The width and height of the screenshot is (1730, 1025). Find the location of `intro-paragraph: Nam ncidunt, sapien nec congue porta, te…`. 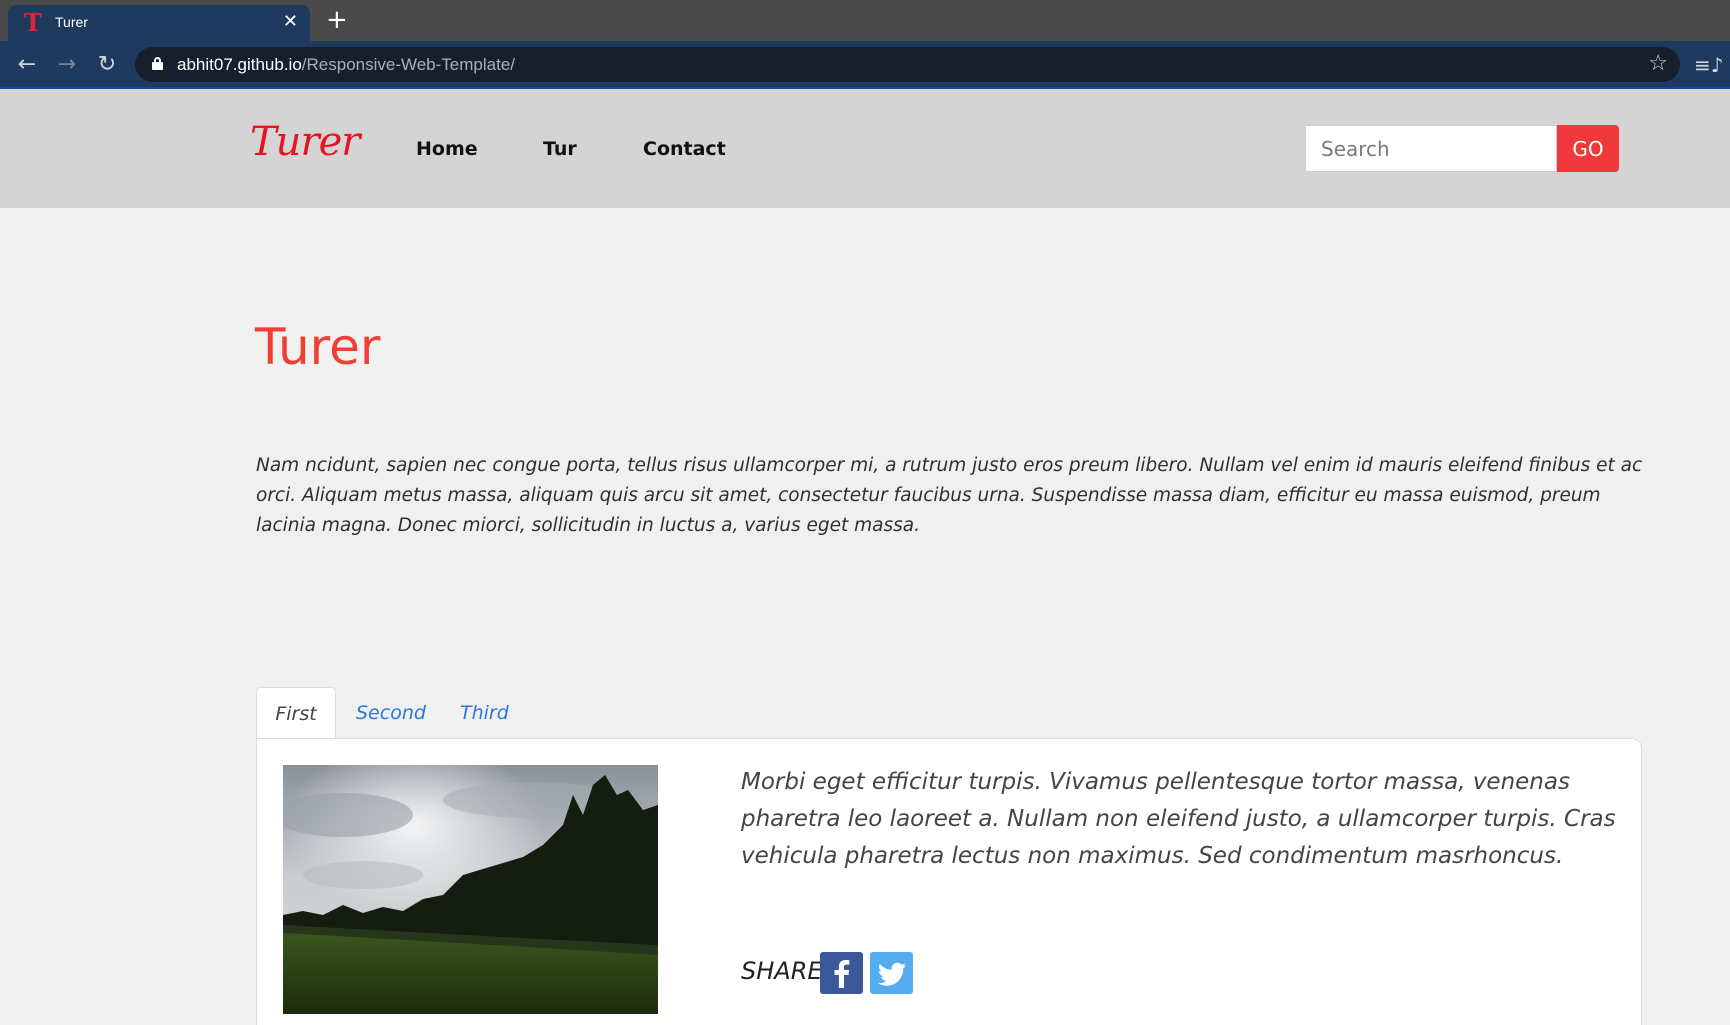

intro-paragraph: Nam ncidunt, sapien nec congue porta, te… is located at coordinates (949, 495).